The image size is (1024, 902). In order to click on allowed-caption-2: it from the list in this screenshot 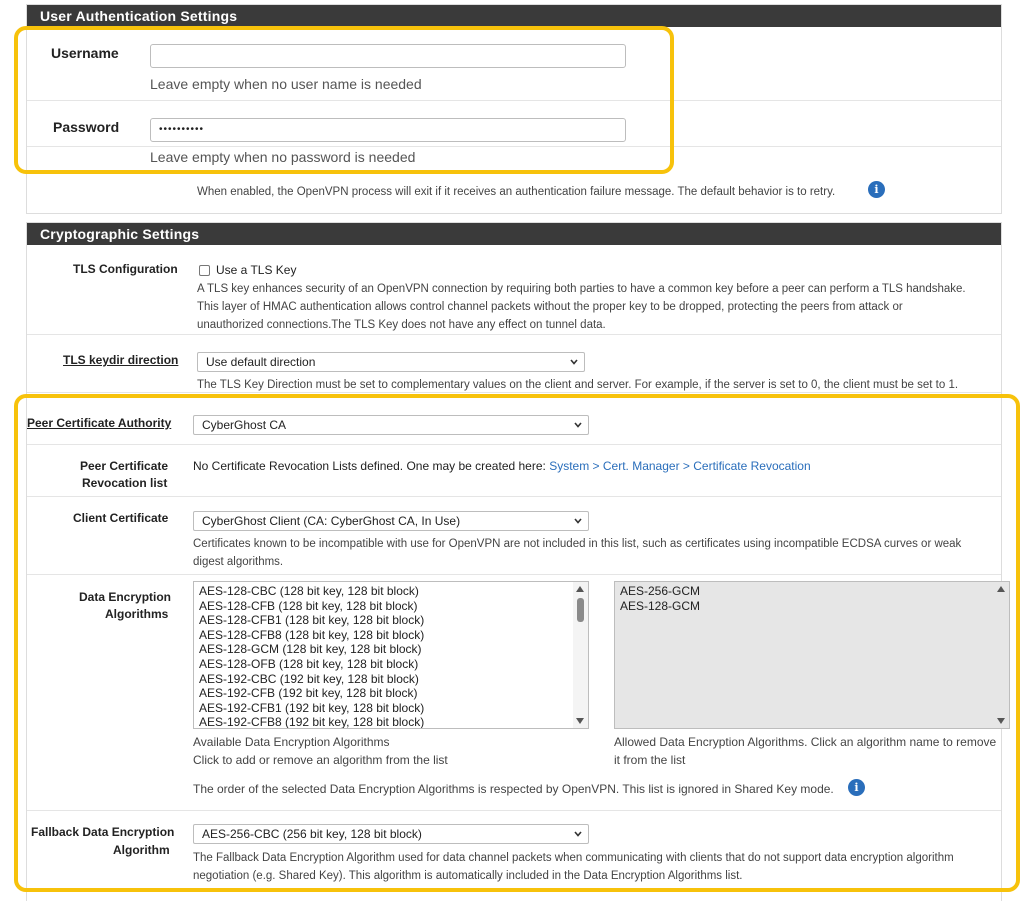, I will do `click(650, 760)`.